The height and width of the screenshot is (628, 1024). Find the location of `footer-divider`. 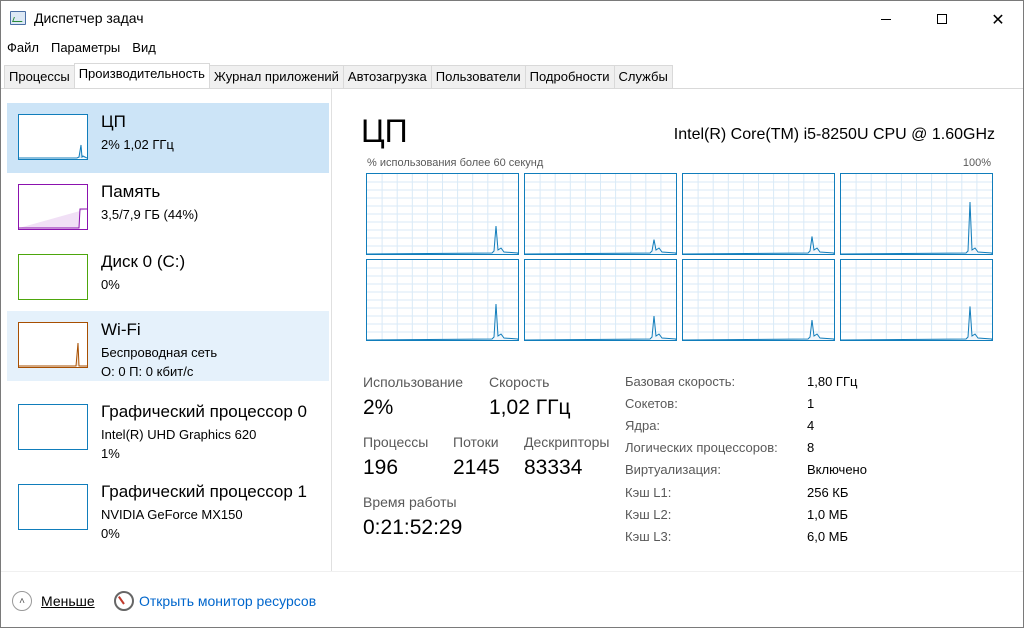

footer-divider is located at coordinates (512, 571).